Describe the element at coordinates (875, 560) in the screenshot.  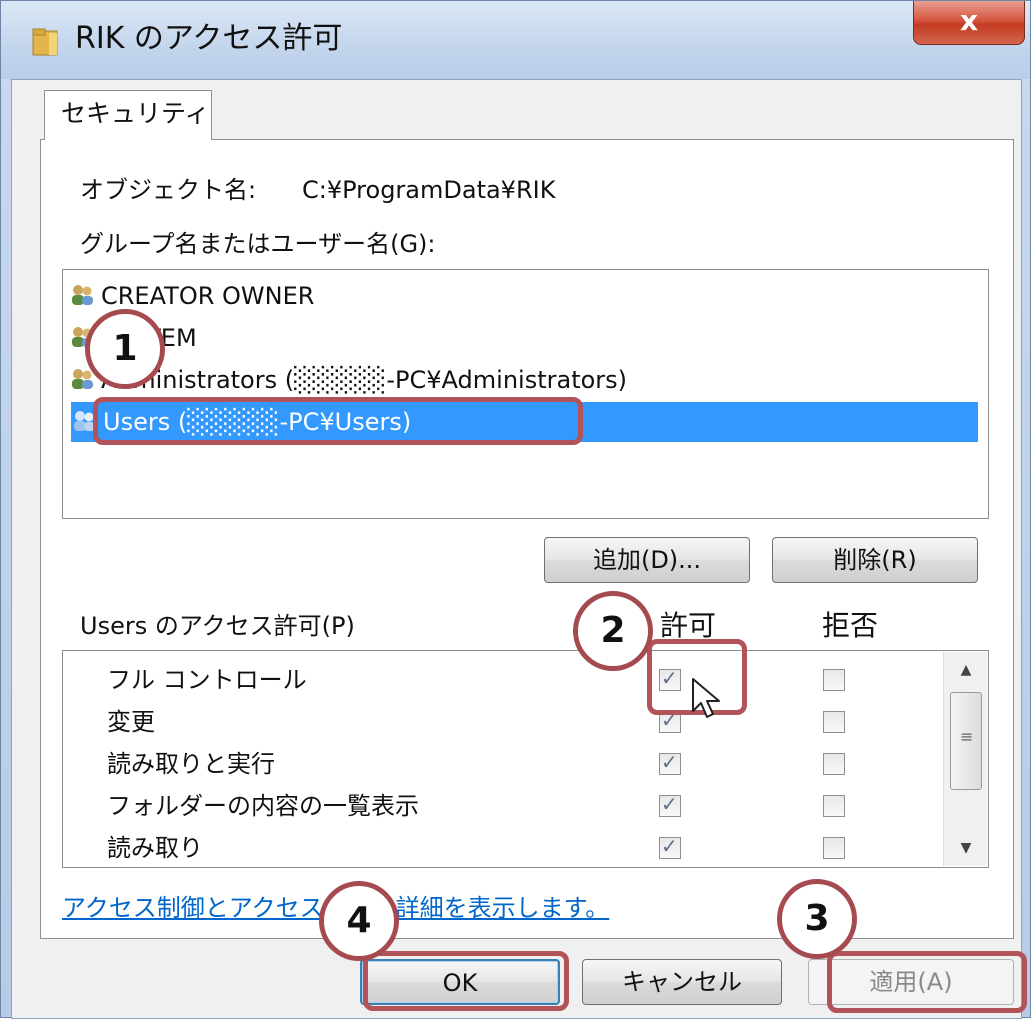
I see `remove-button: 削除(R)` at that location.